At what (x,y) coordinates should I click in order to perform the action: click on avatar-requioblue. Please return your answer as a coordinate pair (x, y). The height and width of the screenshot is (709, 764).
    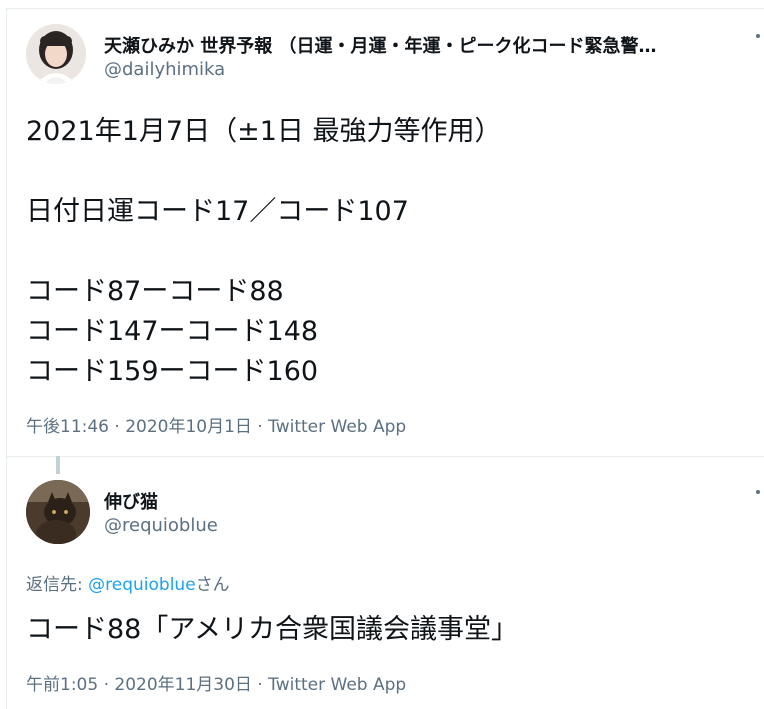
    Looking at the image, I should click on (58, 512).